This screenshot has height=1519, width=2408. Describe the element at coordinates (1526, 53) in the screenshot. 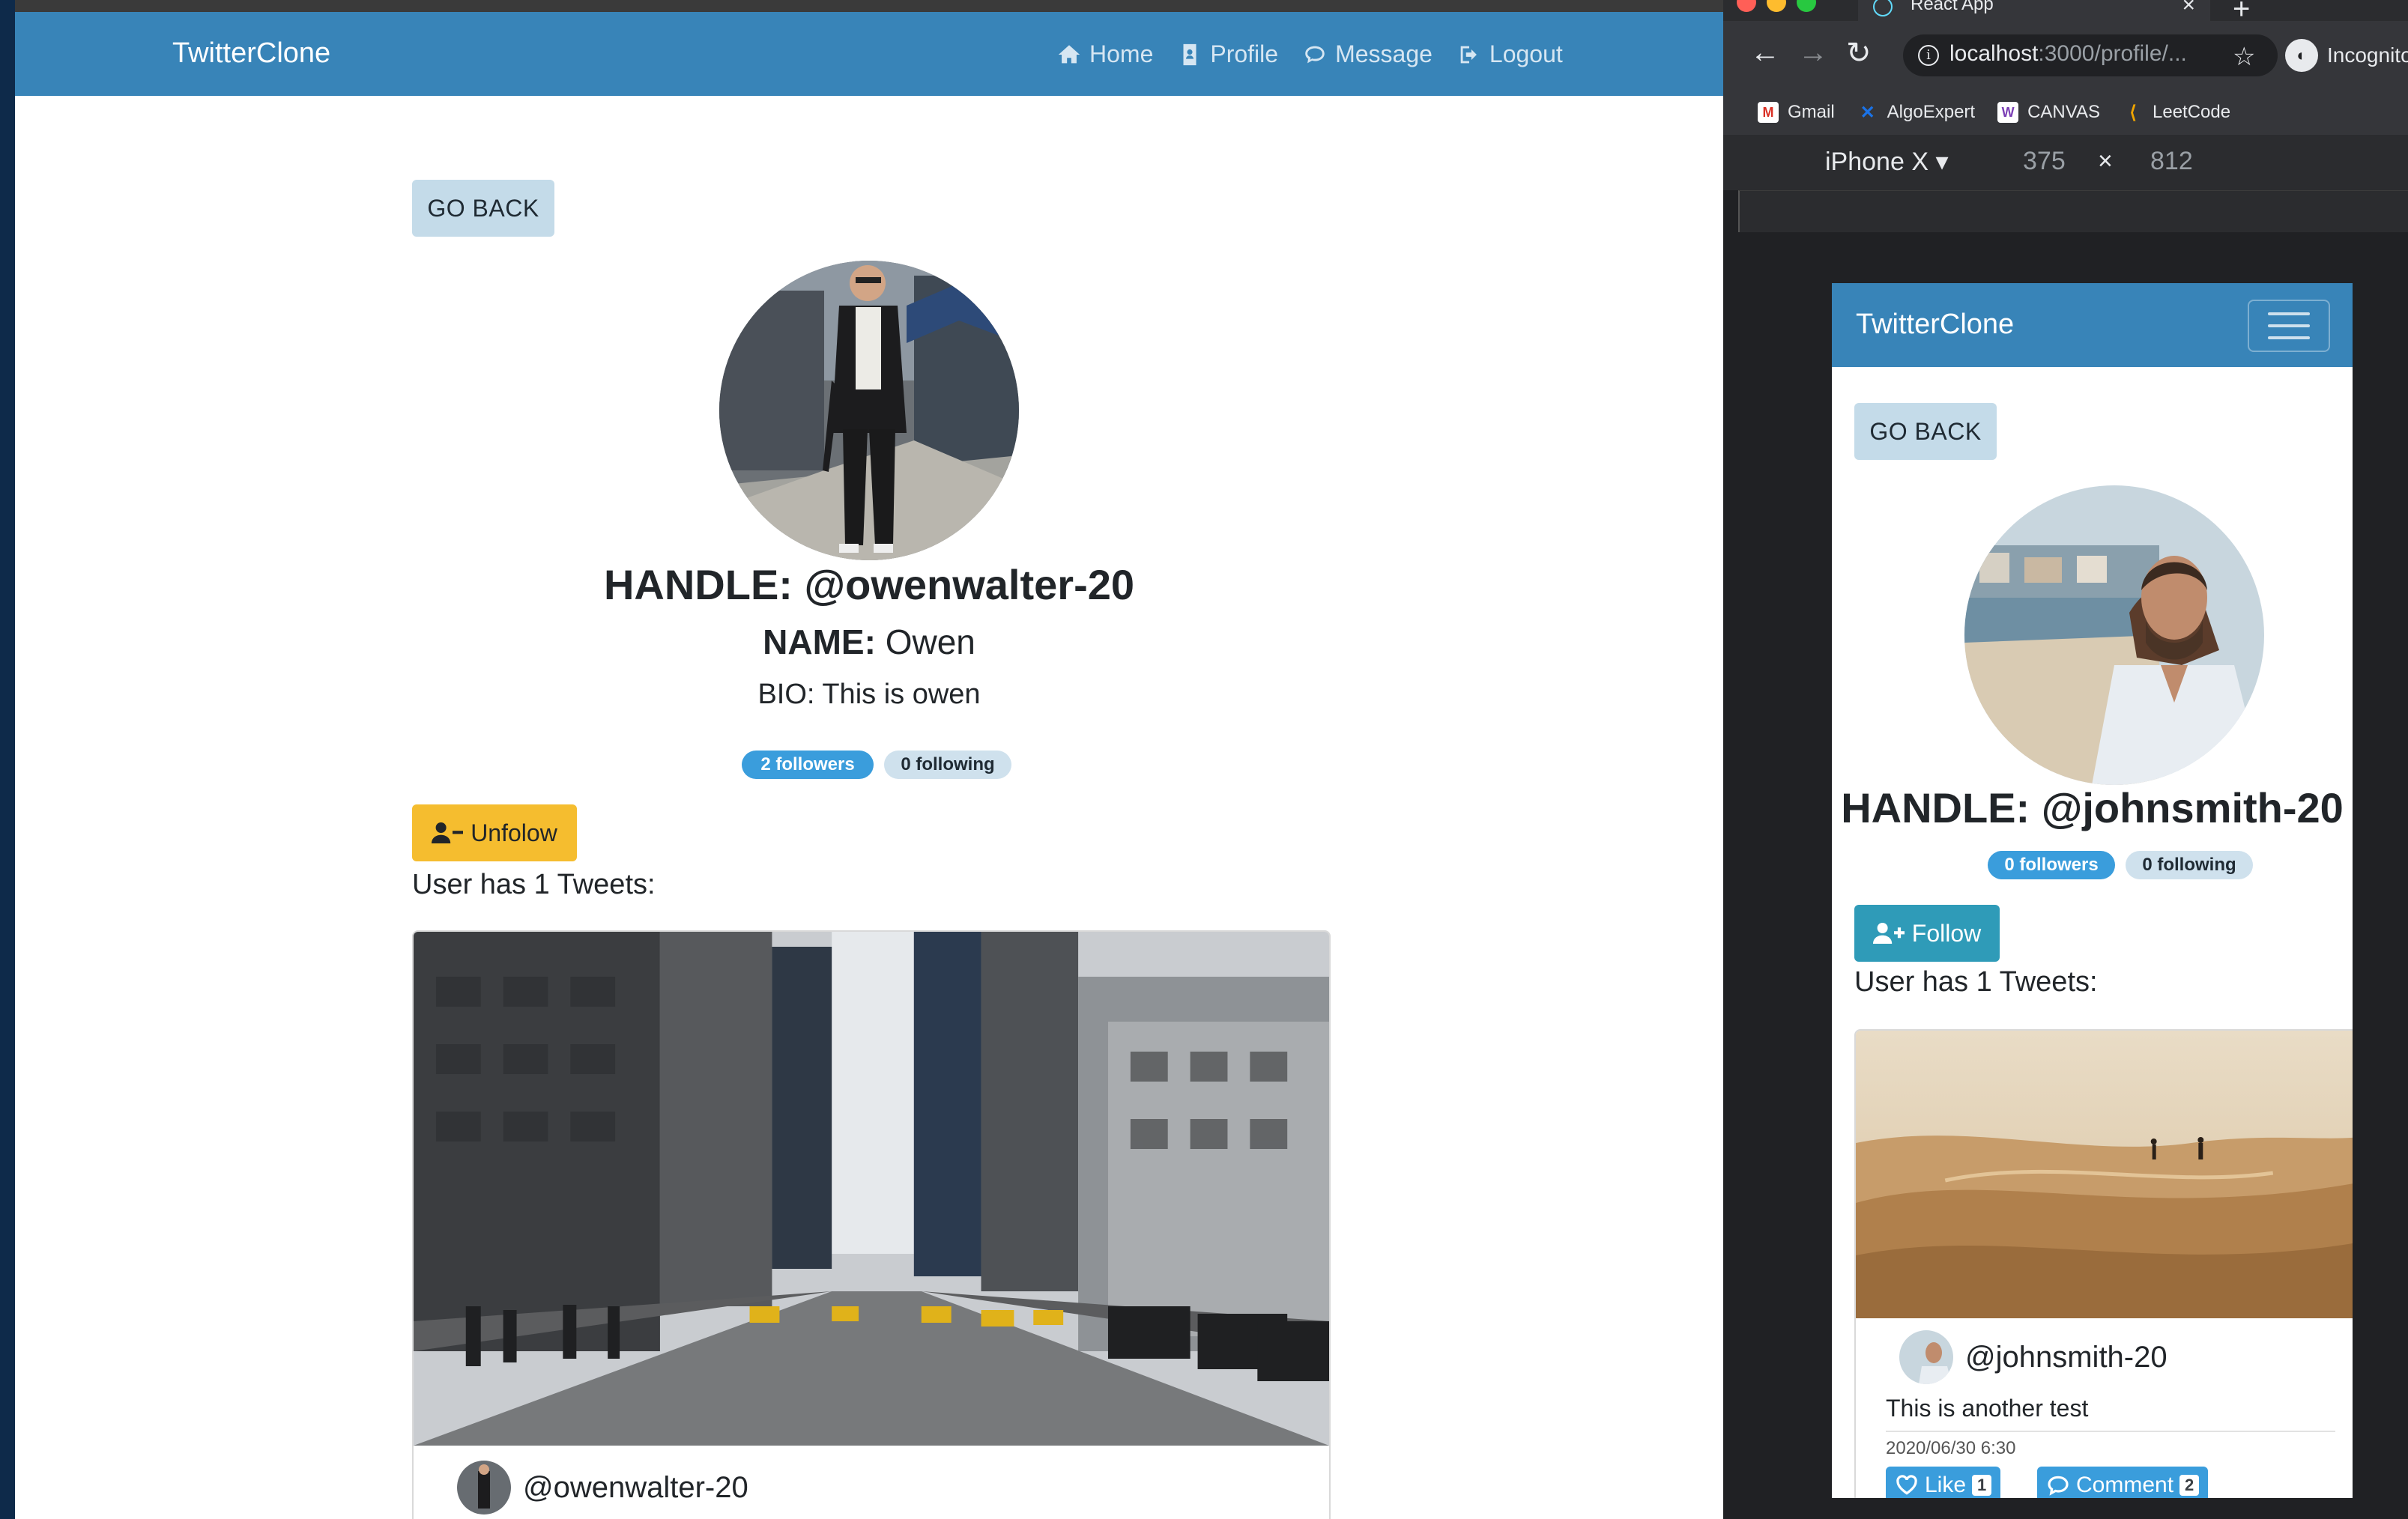

I see `nav-logout-label: Logout` at that location.